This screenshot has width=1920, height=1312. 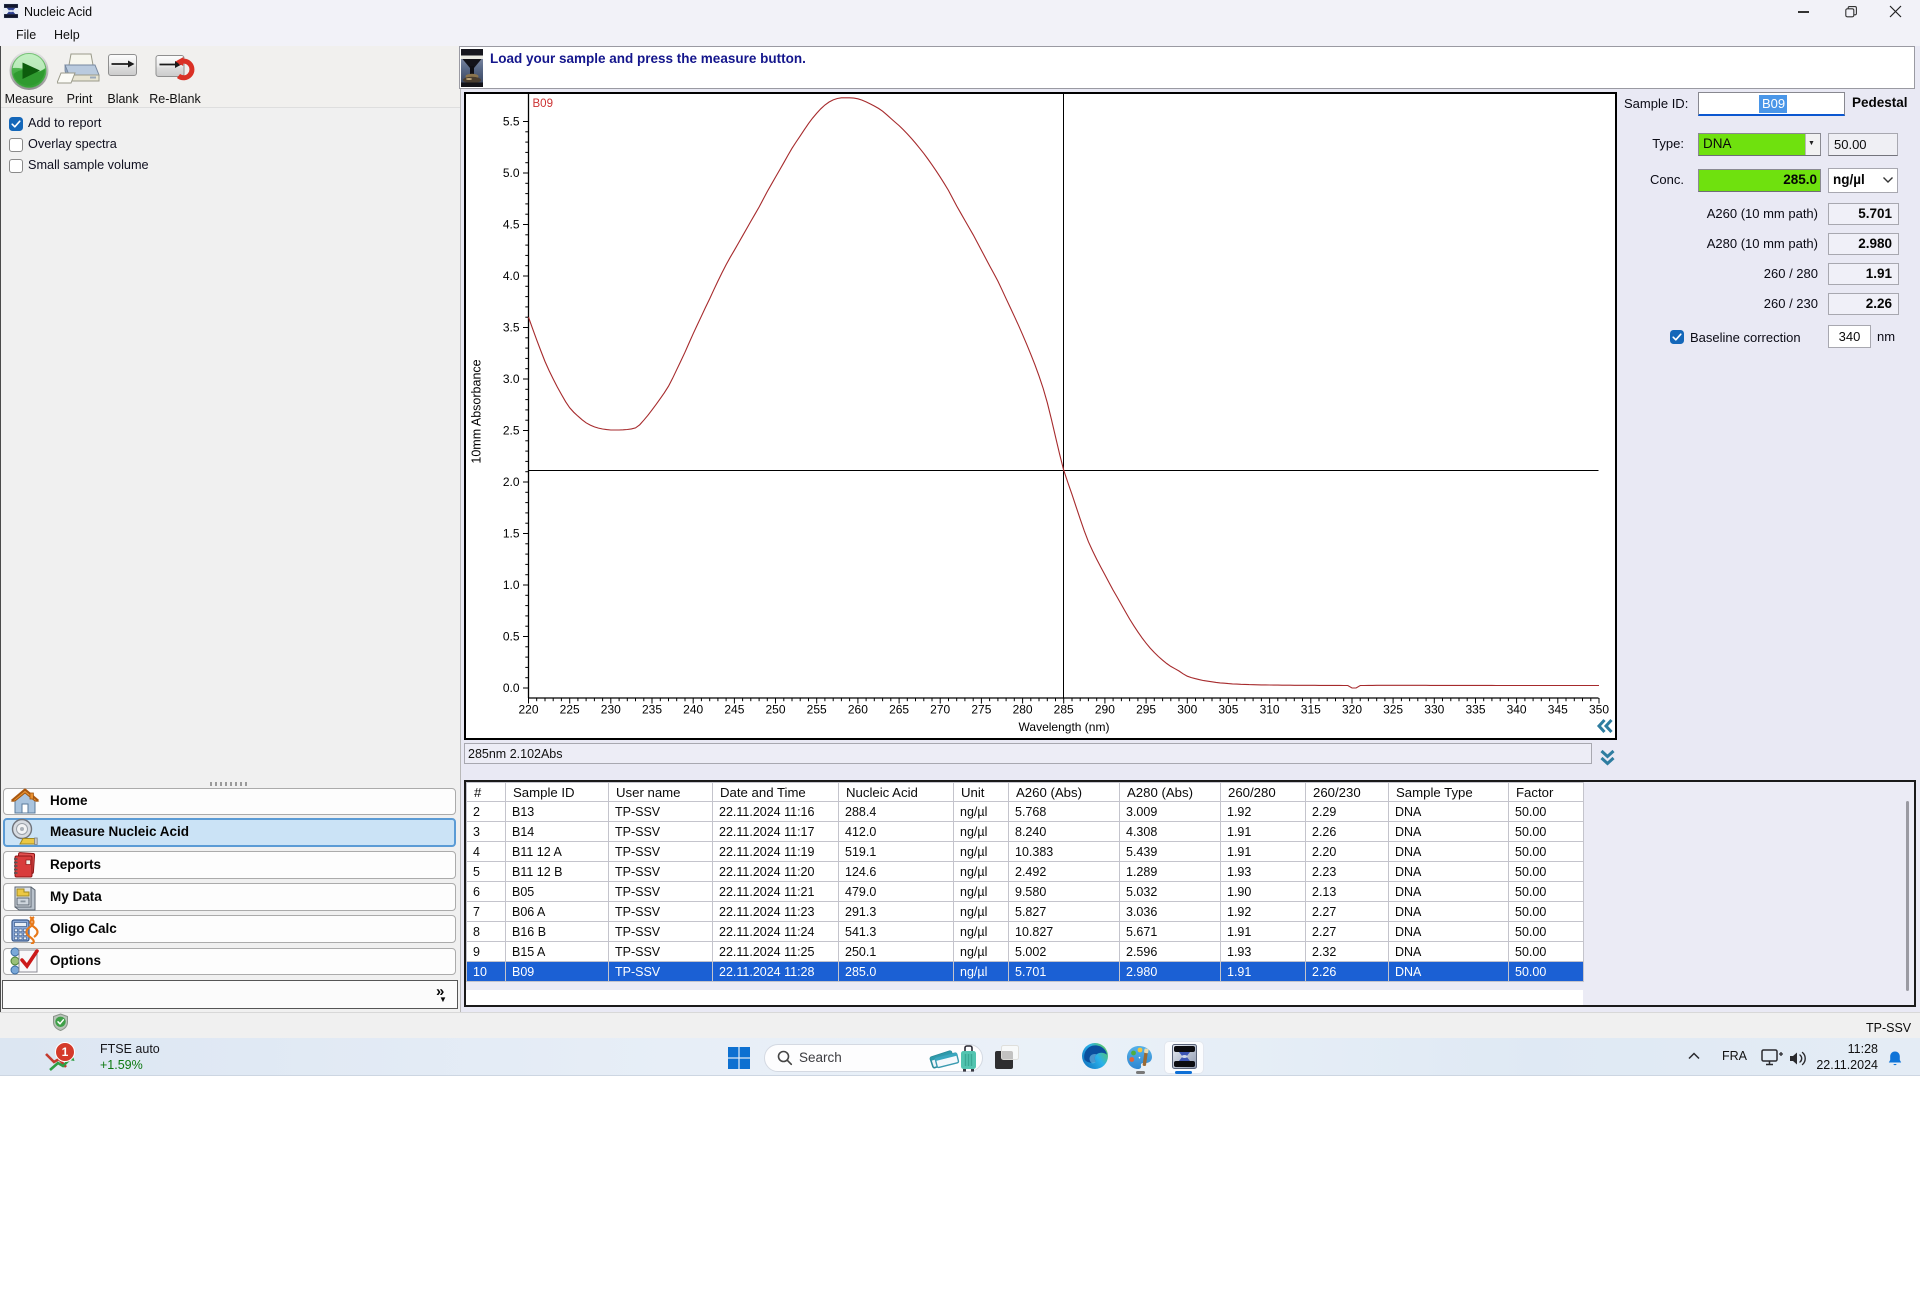 What do you see at coordinates (511, 173) in the screenshot?
I see `svg-text: 5.0` at bounding box center [511, 173].